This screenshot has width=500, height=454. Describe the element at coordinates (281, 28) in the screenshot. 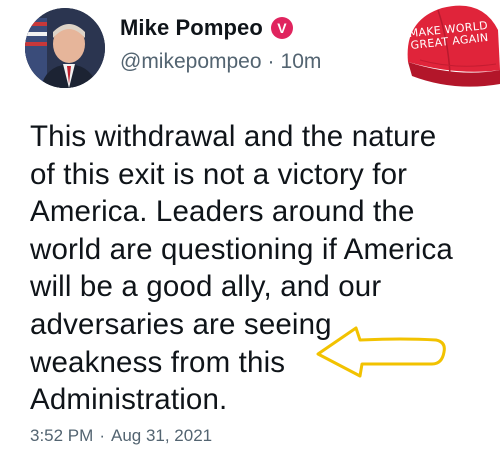

I see `verified-badge-icon: V` at that location.